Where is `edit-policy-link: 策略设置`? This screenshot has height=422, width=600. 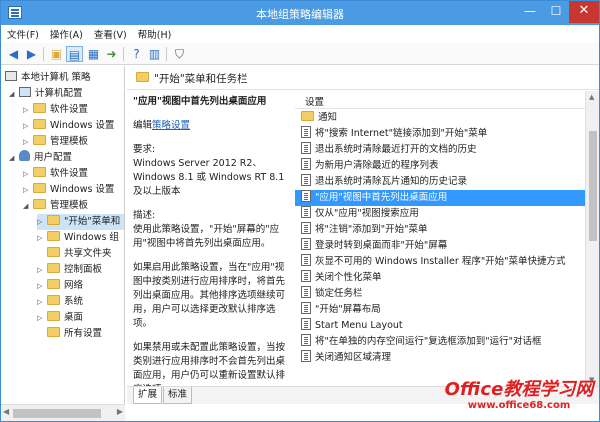
edit-policy-link: 策略设置 is located at coordinates (171, 125).